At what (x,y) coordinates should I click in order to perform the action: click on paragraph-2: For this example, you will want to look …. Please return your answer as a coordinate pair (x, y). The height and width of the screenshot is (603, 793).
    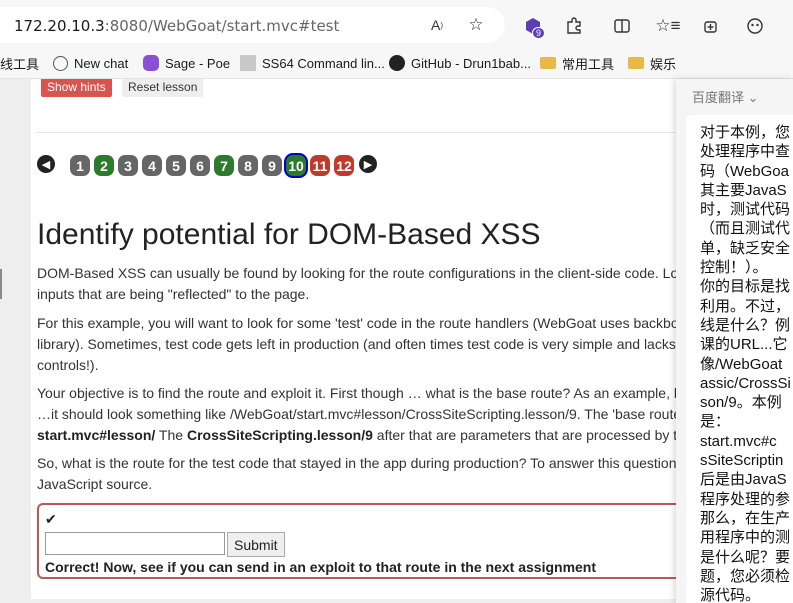
    Looking at the image, I should click on (379, 344).